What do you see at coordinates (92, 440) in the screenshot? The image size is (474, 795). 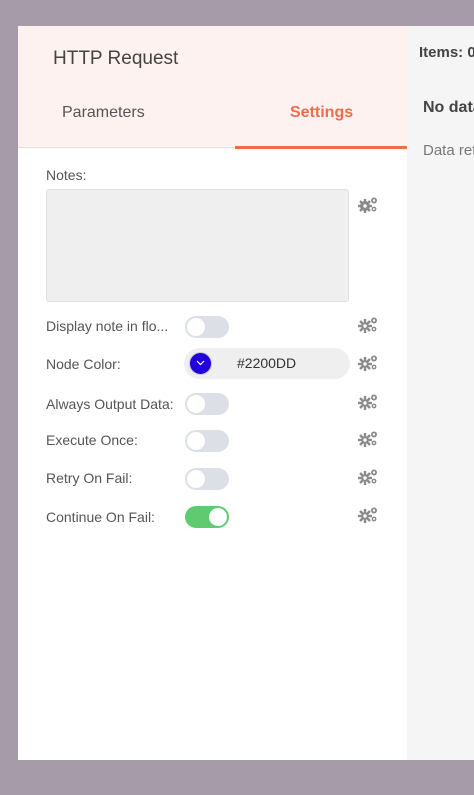 I see `execute-once-label: Execute Once:` at bounding box center [92, 440].